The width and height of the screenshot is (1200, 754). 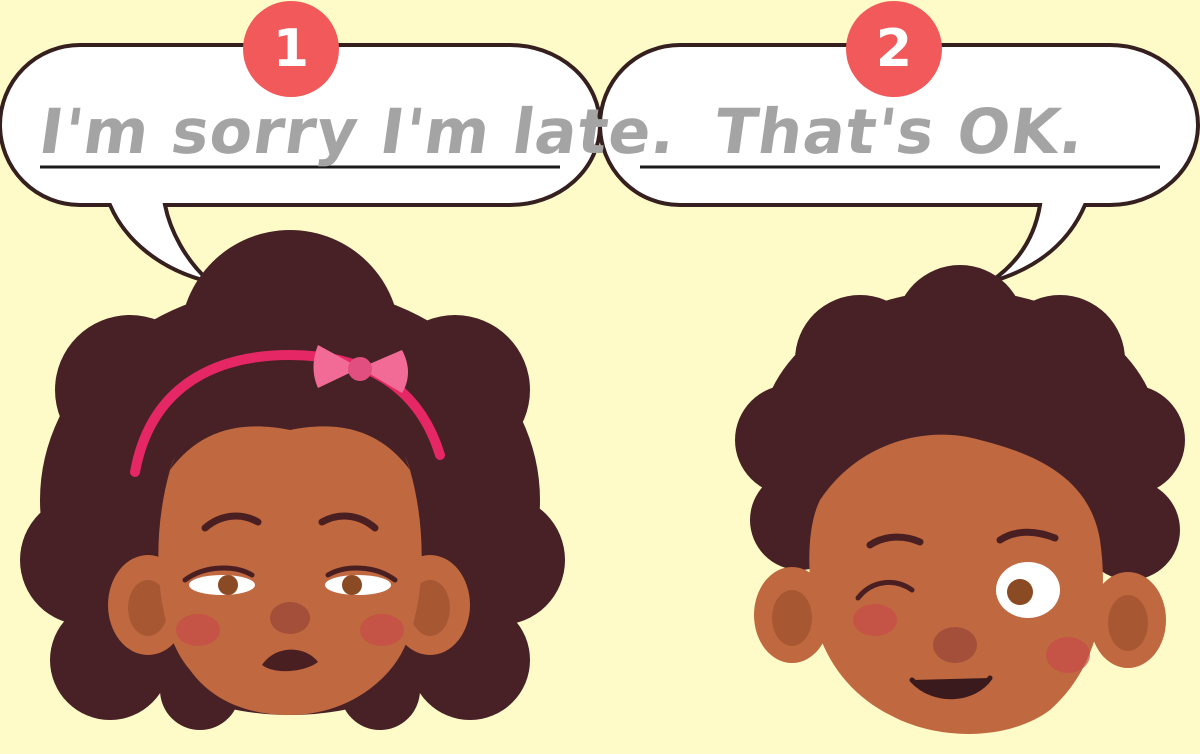 I want to click on speech-text-2: That's OK., so click(x=900, y=131).